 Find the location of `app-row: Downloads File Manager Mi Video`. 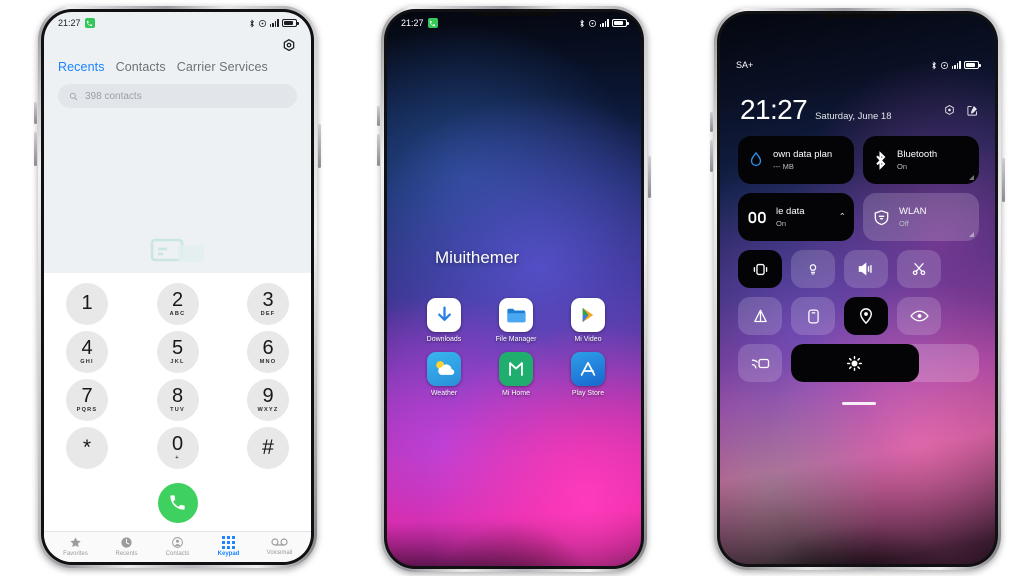

app-row: Downloads File Manager Mi Video is located at coordinates (516, 321).